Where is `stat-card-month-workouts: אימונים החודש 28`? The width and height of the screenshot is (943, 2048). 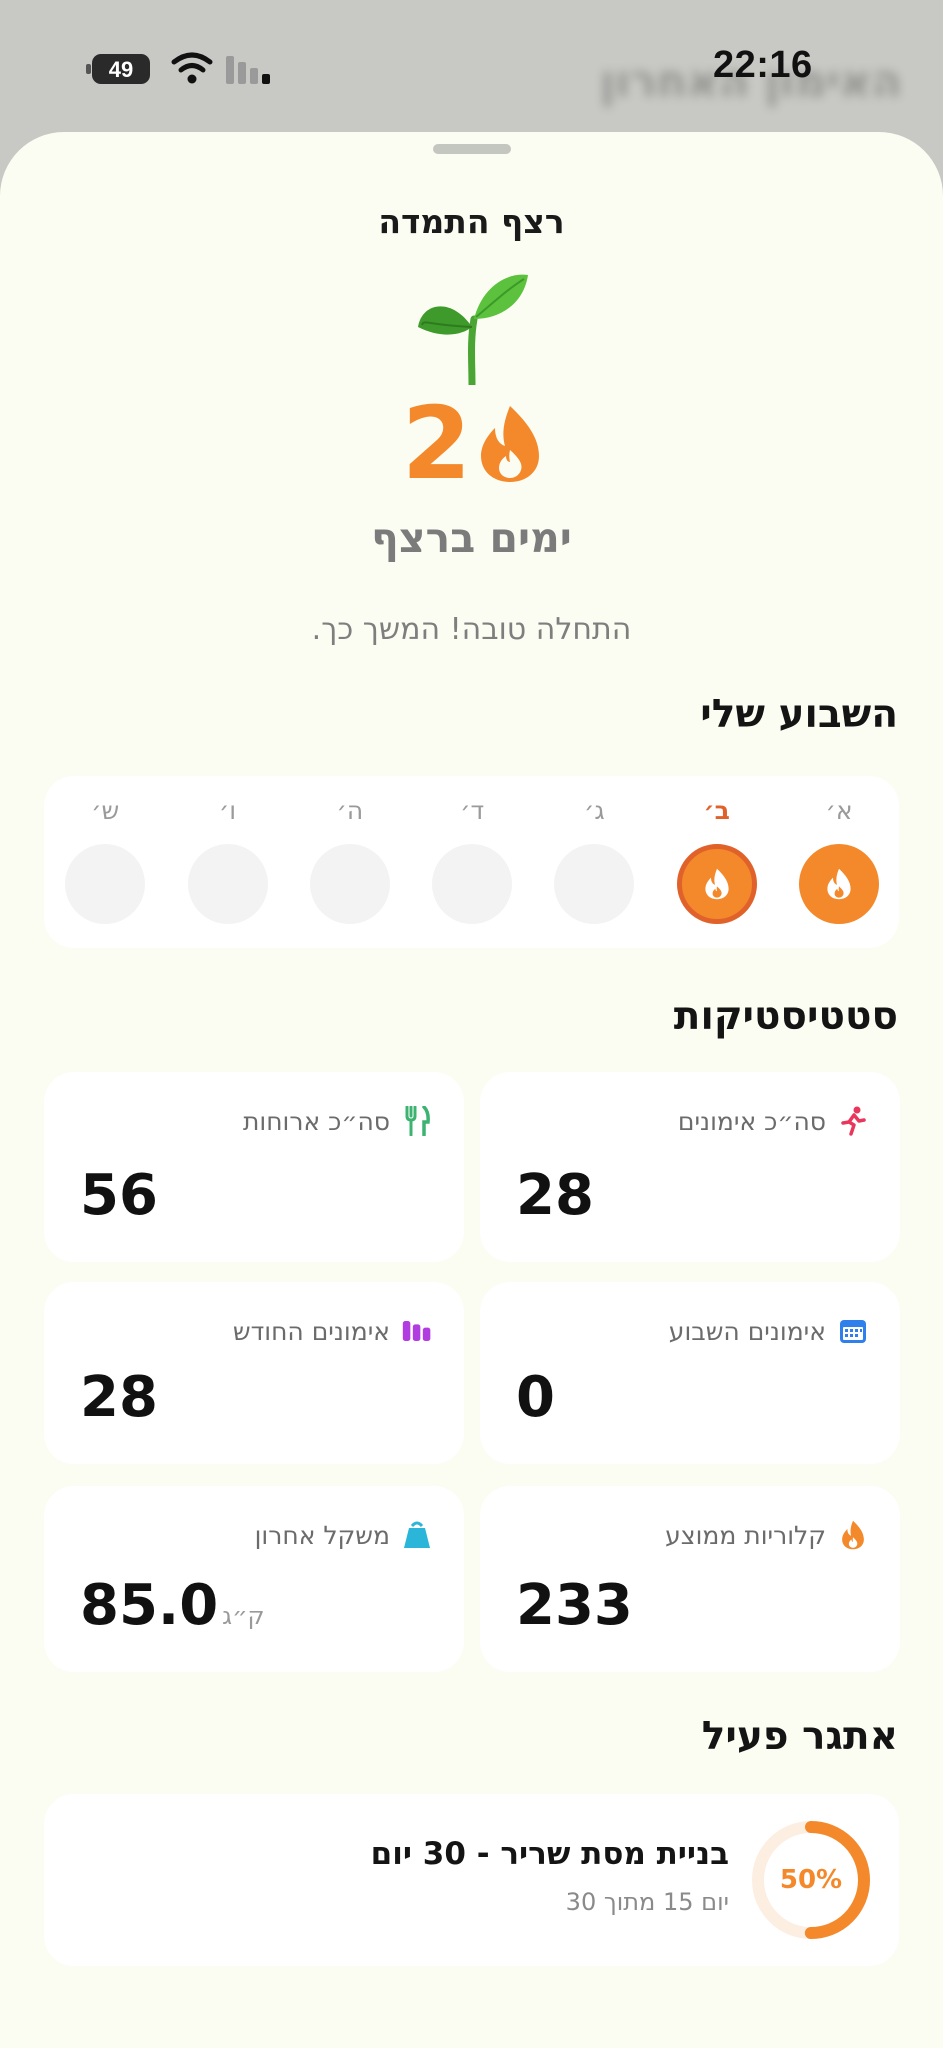 stat-card-month-workouts: אימונים החודש 28 is located at coordinates (254, 1373).